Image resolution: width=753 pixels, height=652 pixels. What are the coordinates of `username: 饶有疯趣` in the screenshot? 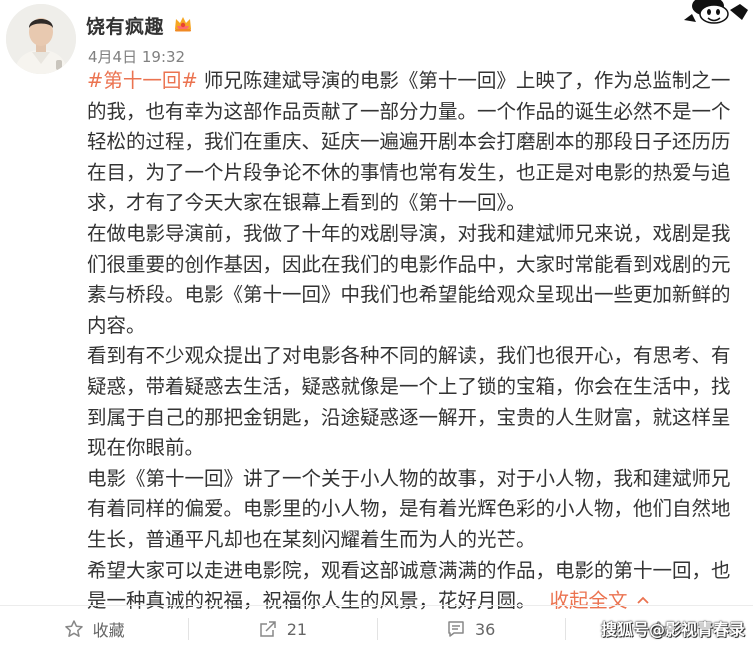 It's located at (125, 25).